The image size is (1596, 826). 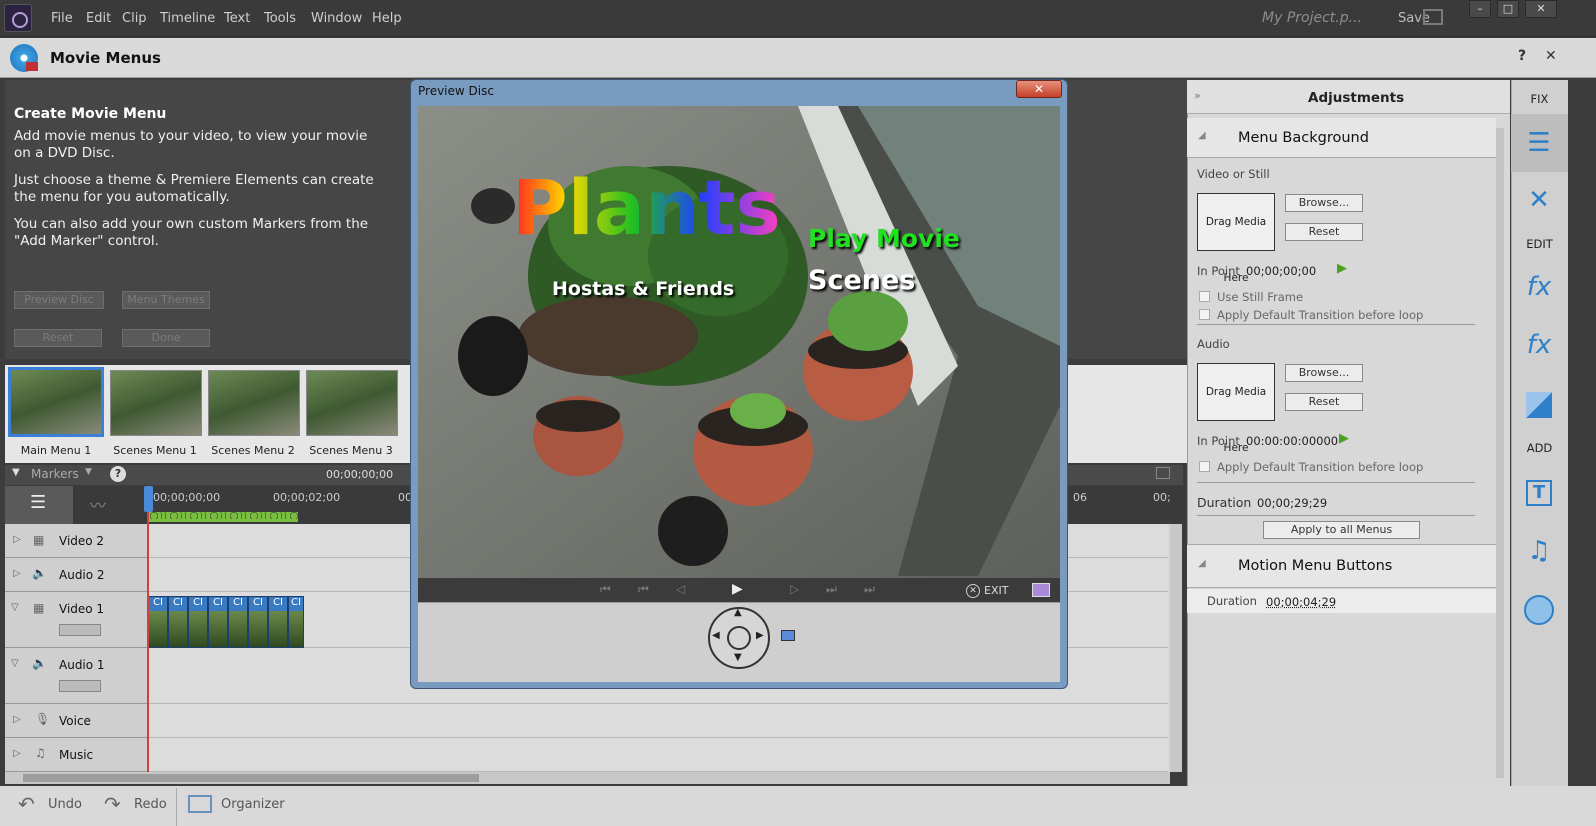 What do you see at coordinates (251, 778) in the screenshot?
I see `scrollbar-thumb` at bounding box center [251, 778].